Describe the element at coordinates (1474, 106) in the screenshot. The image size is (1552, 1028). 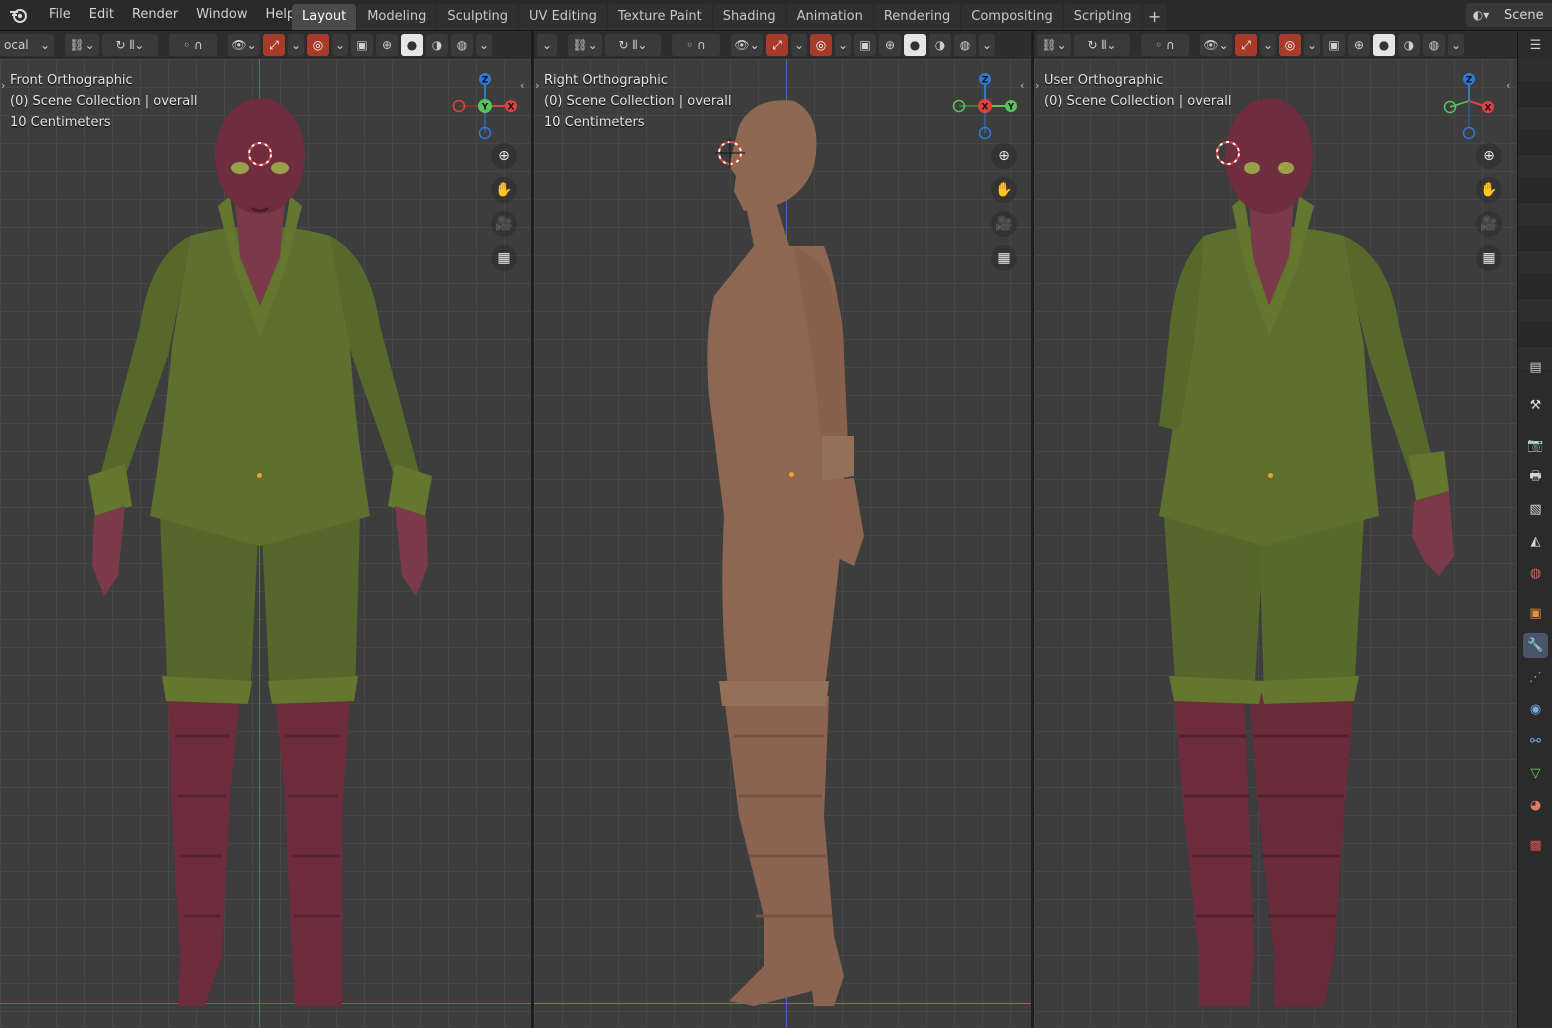
I see `navigation-gizmo: Z X` at that location.